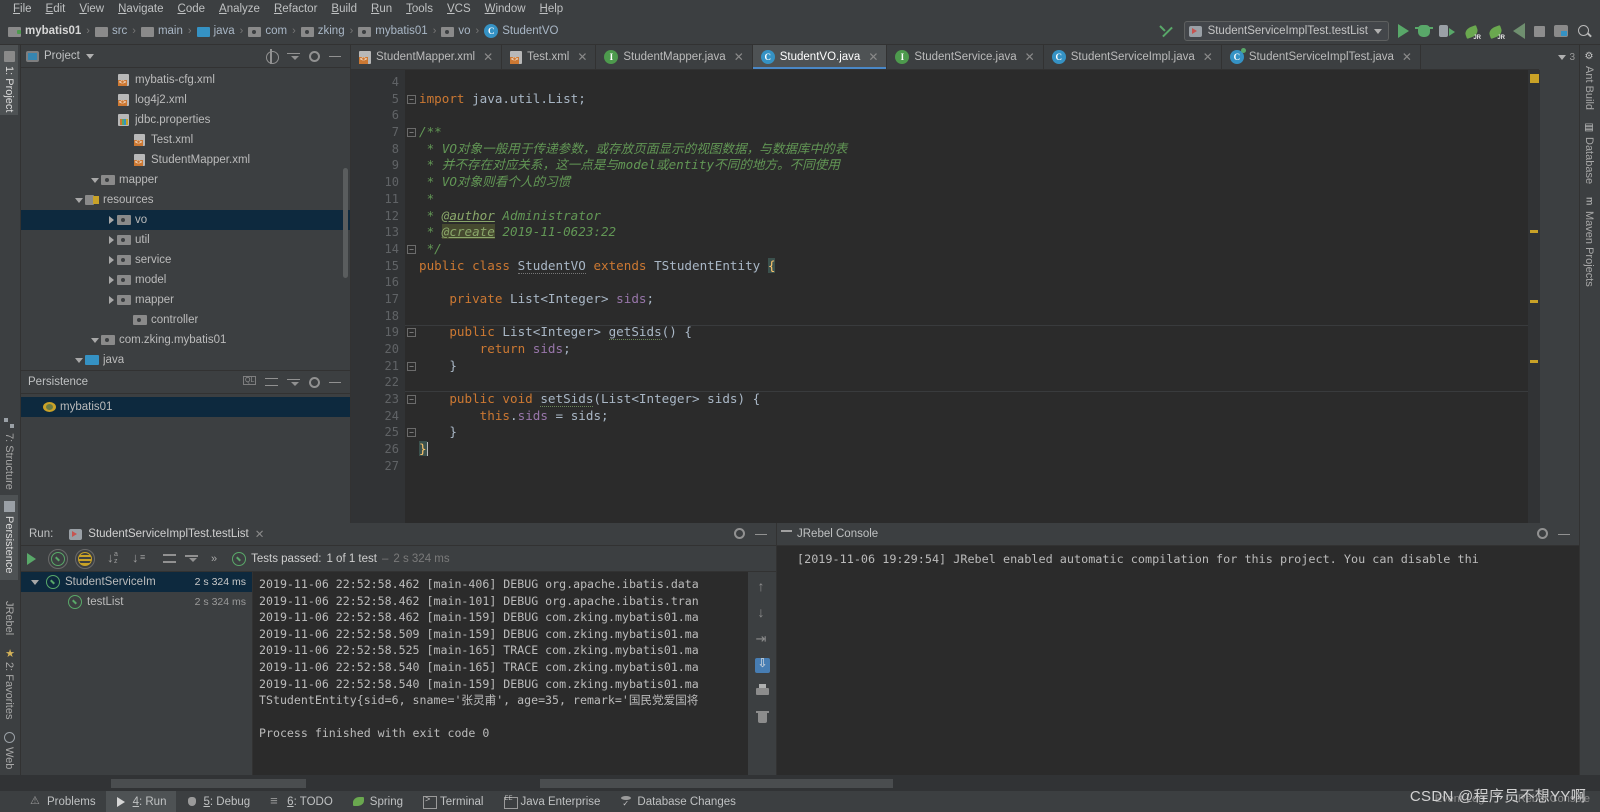  What do you see at coordinates (9, 683) in the screenshot?
I see `sidebar-item-favorites: ★ 2: Favorites` at bounding box center [9, 683].